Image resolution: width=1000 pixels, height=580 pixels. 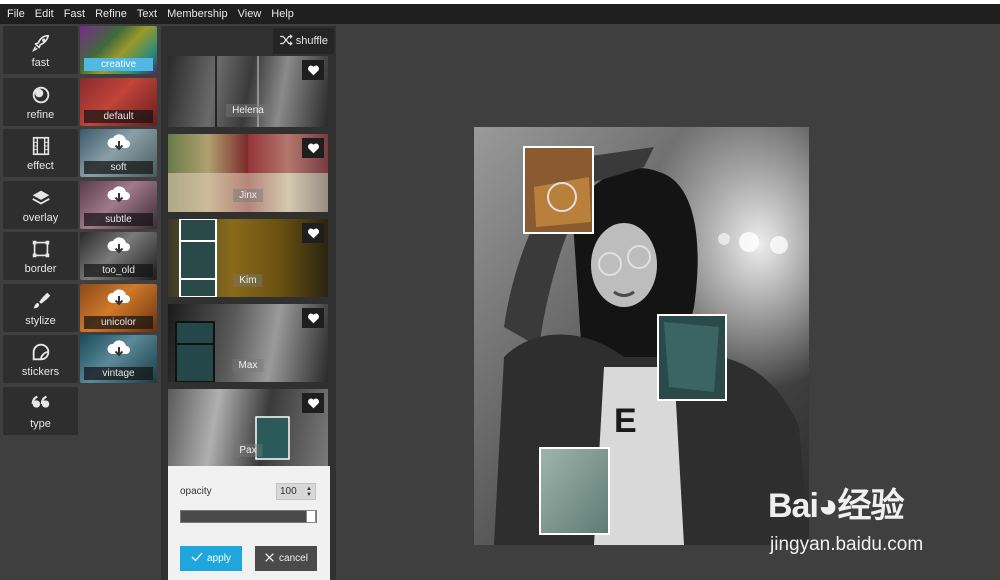 What do you see at coordinates (196, 491) in the screenshot?
I see `opacity-label: opacity` at bounding box center [196, 491].